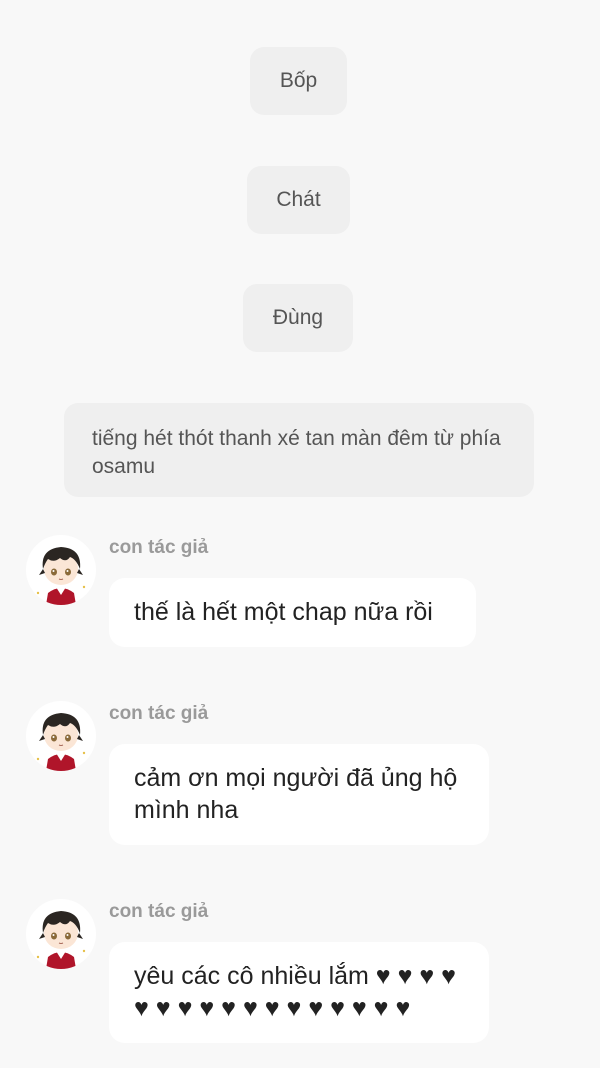 The width and height of the screenshot is (600, 1068). Describe the element at coordinates (298, 200) in the screenshot. I see `system-message-chat: Chát` at that location.